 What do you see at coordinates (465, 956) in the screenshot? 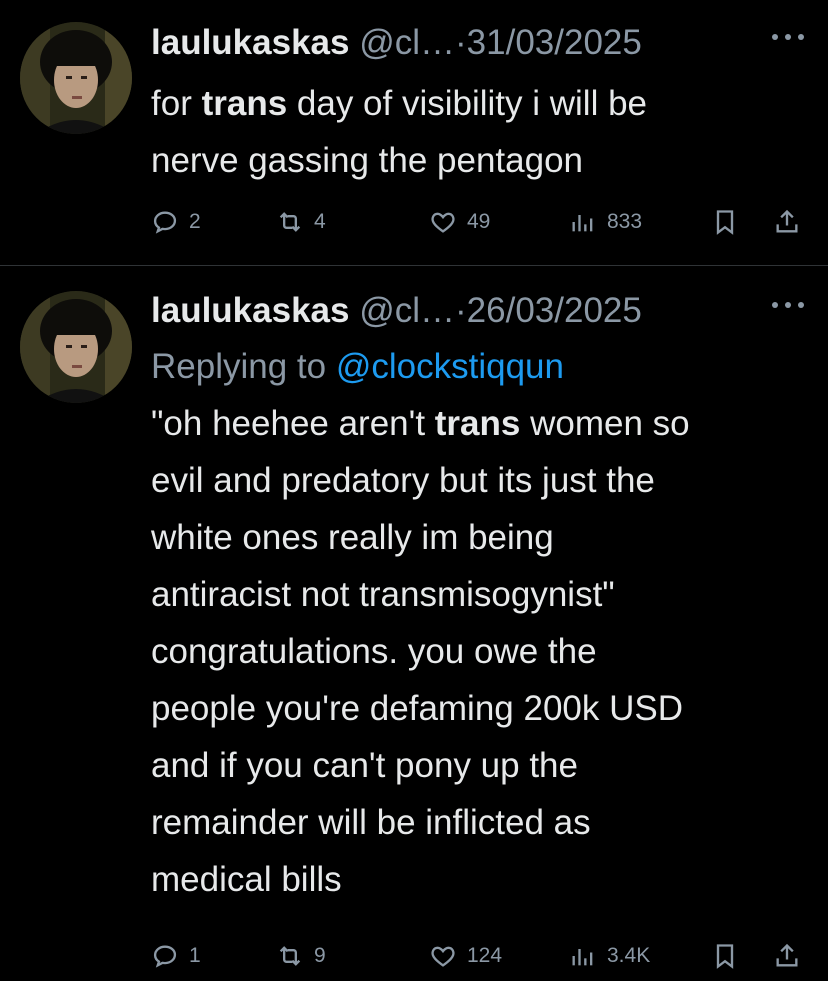
I see `like-button: 124` at bounding box center [465, 956].